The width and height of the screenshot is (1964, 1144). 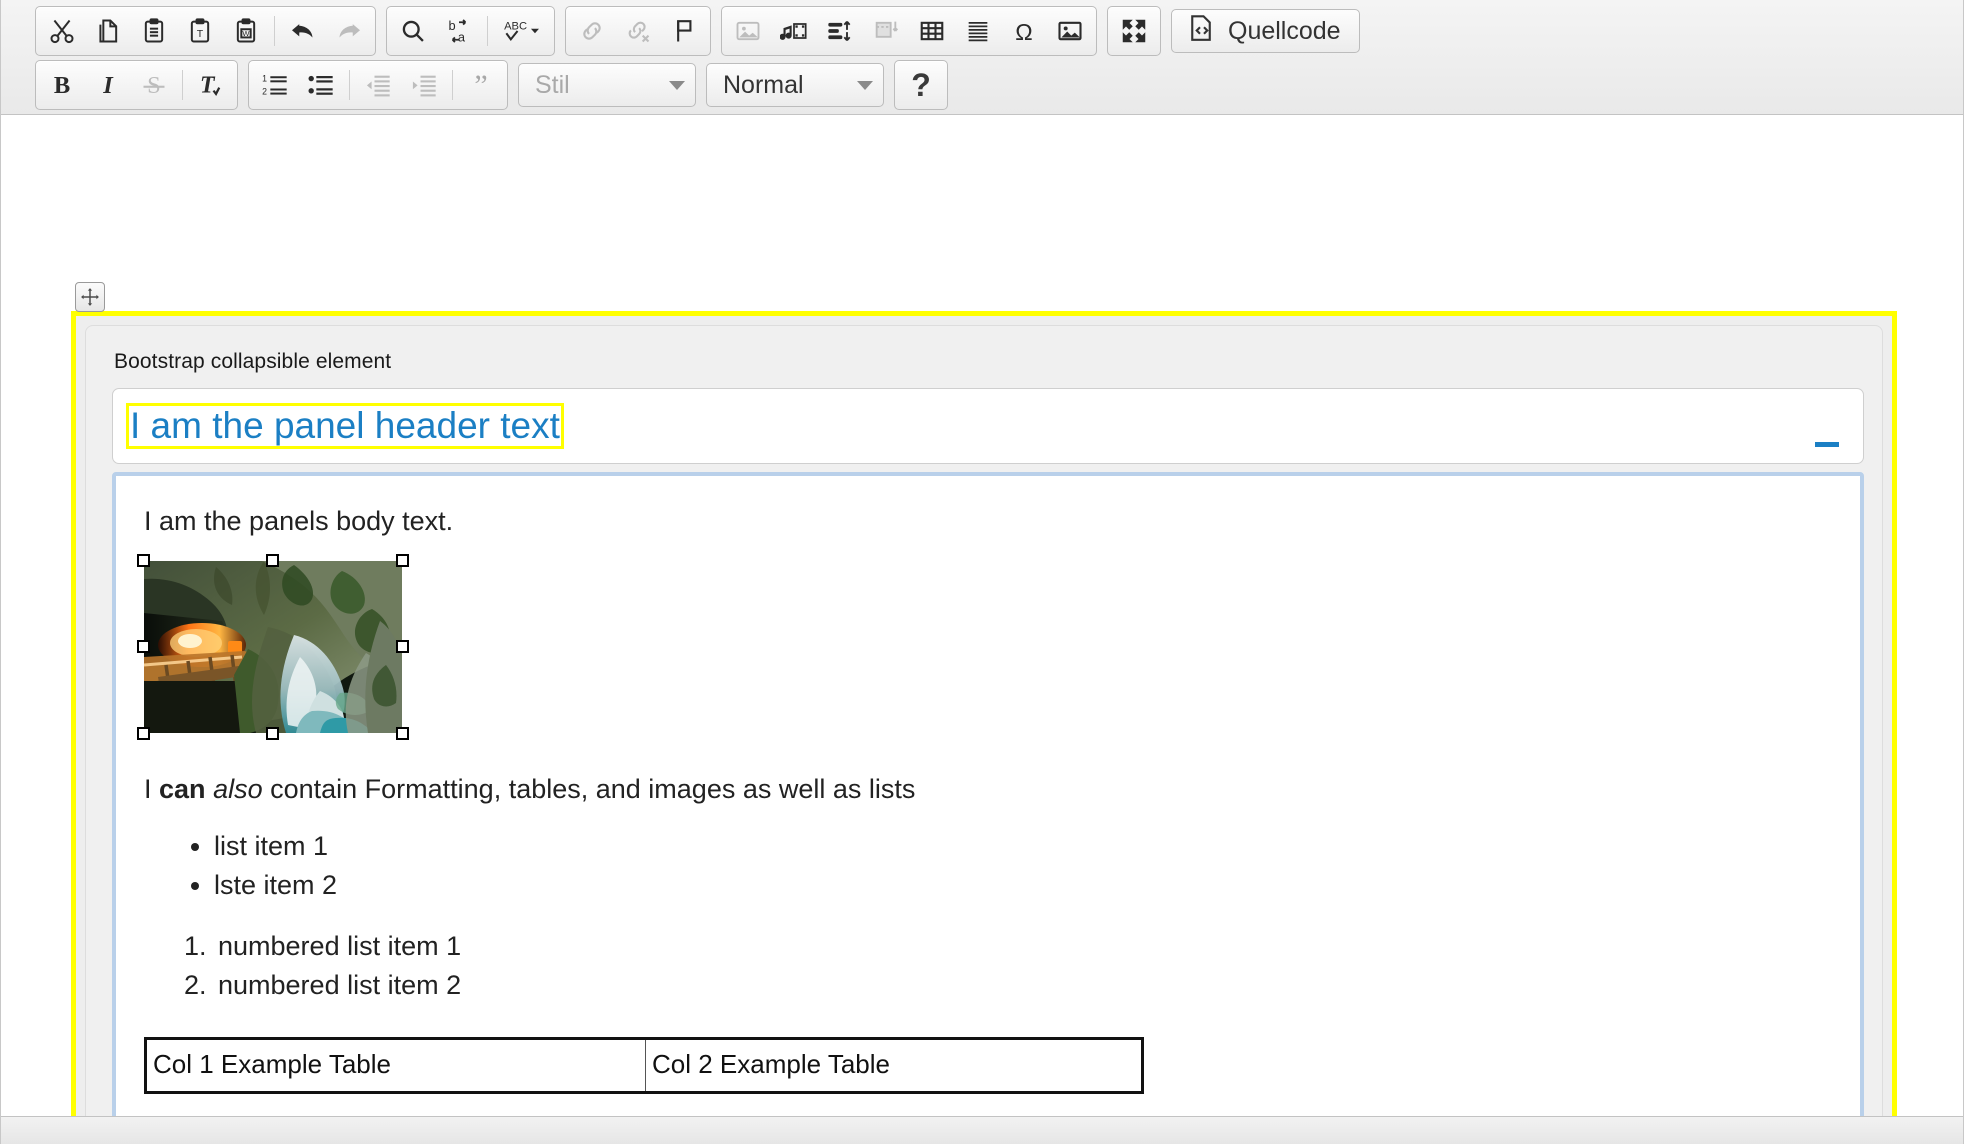 What do you see at coordinates (303, 31) in the screenshot?
I see `undo-icon` at bounding box center [303, 31].